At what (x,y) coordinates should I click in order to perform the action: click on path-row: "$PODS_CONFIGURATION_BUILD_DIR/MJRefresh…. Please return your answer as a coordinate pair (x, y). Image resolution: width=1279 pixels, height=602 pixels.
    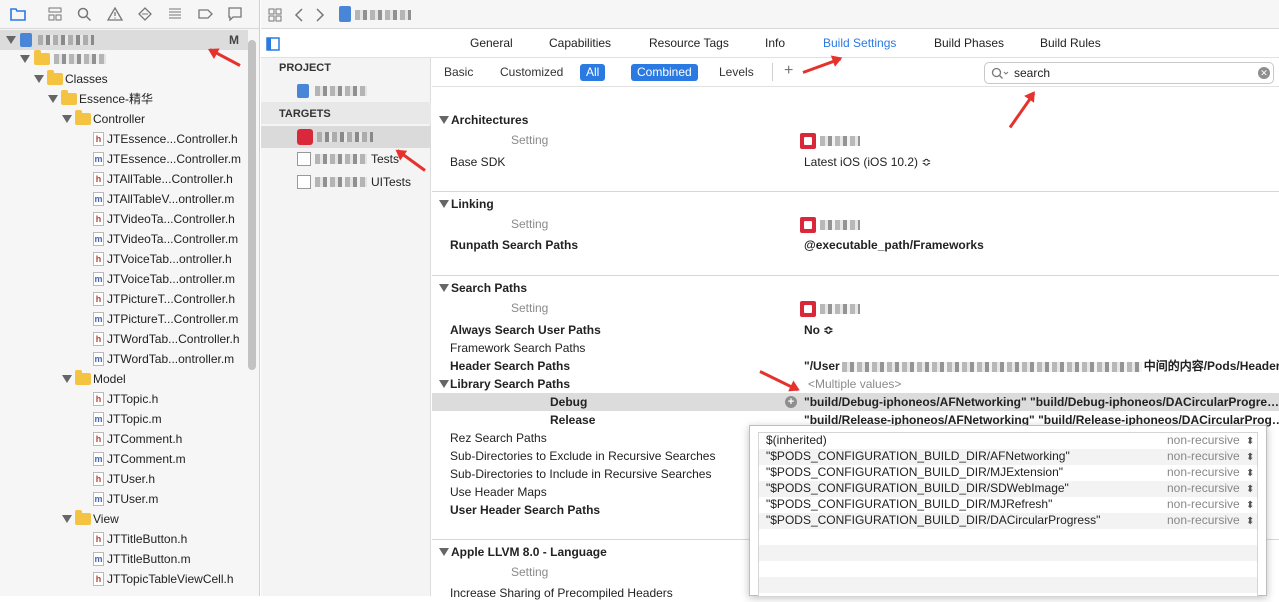
    Looking at the image, I should click on (1008, 504).